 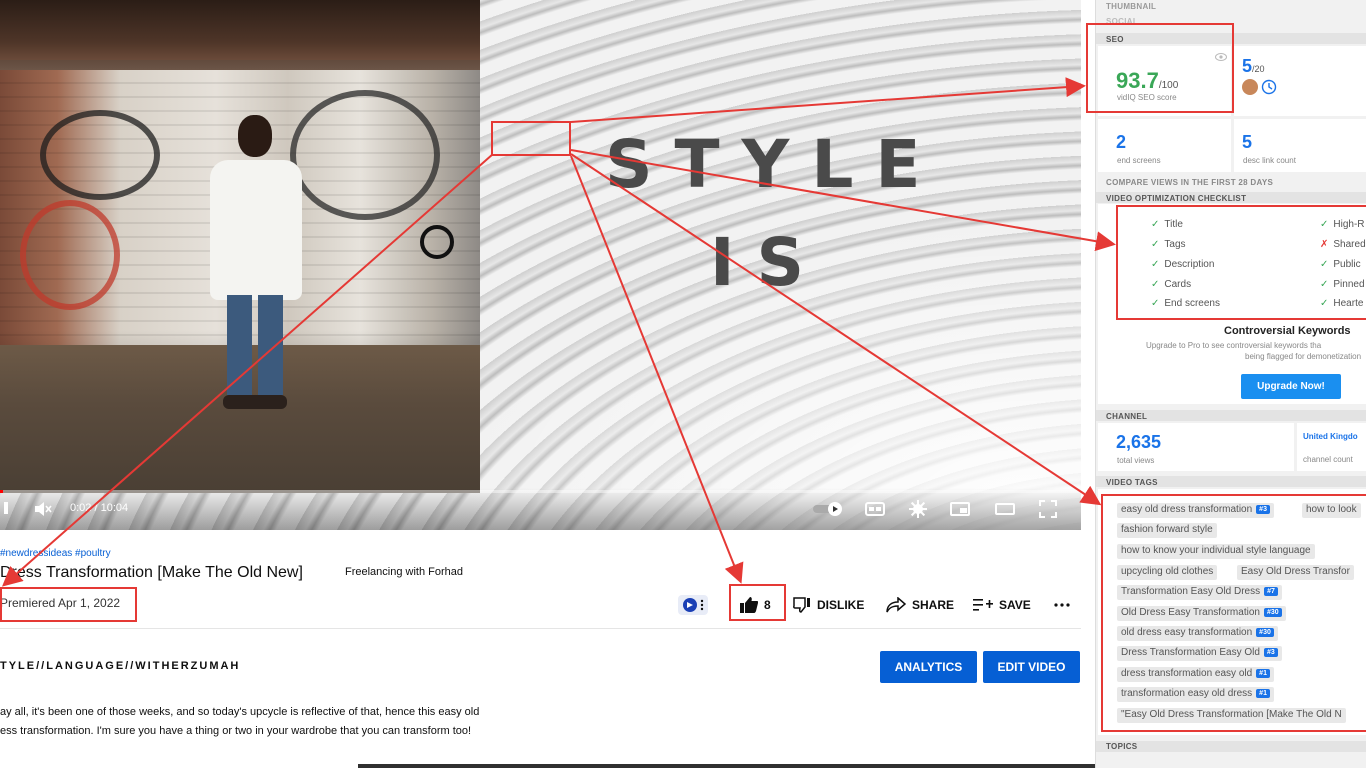 What do you see at coordinates (55, 553) in the screenshot?
I see `video-hashtags: #newdressideas #poultry` at bounding box center [55, 553].